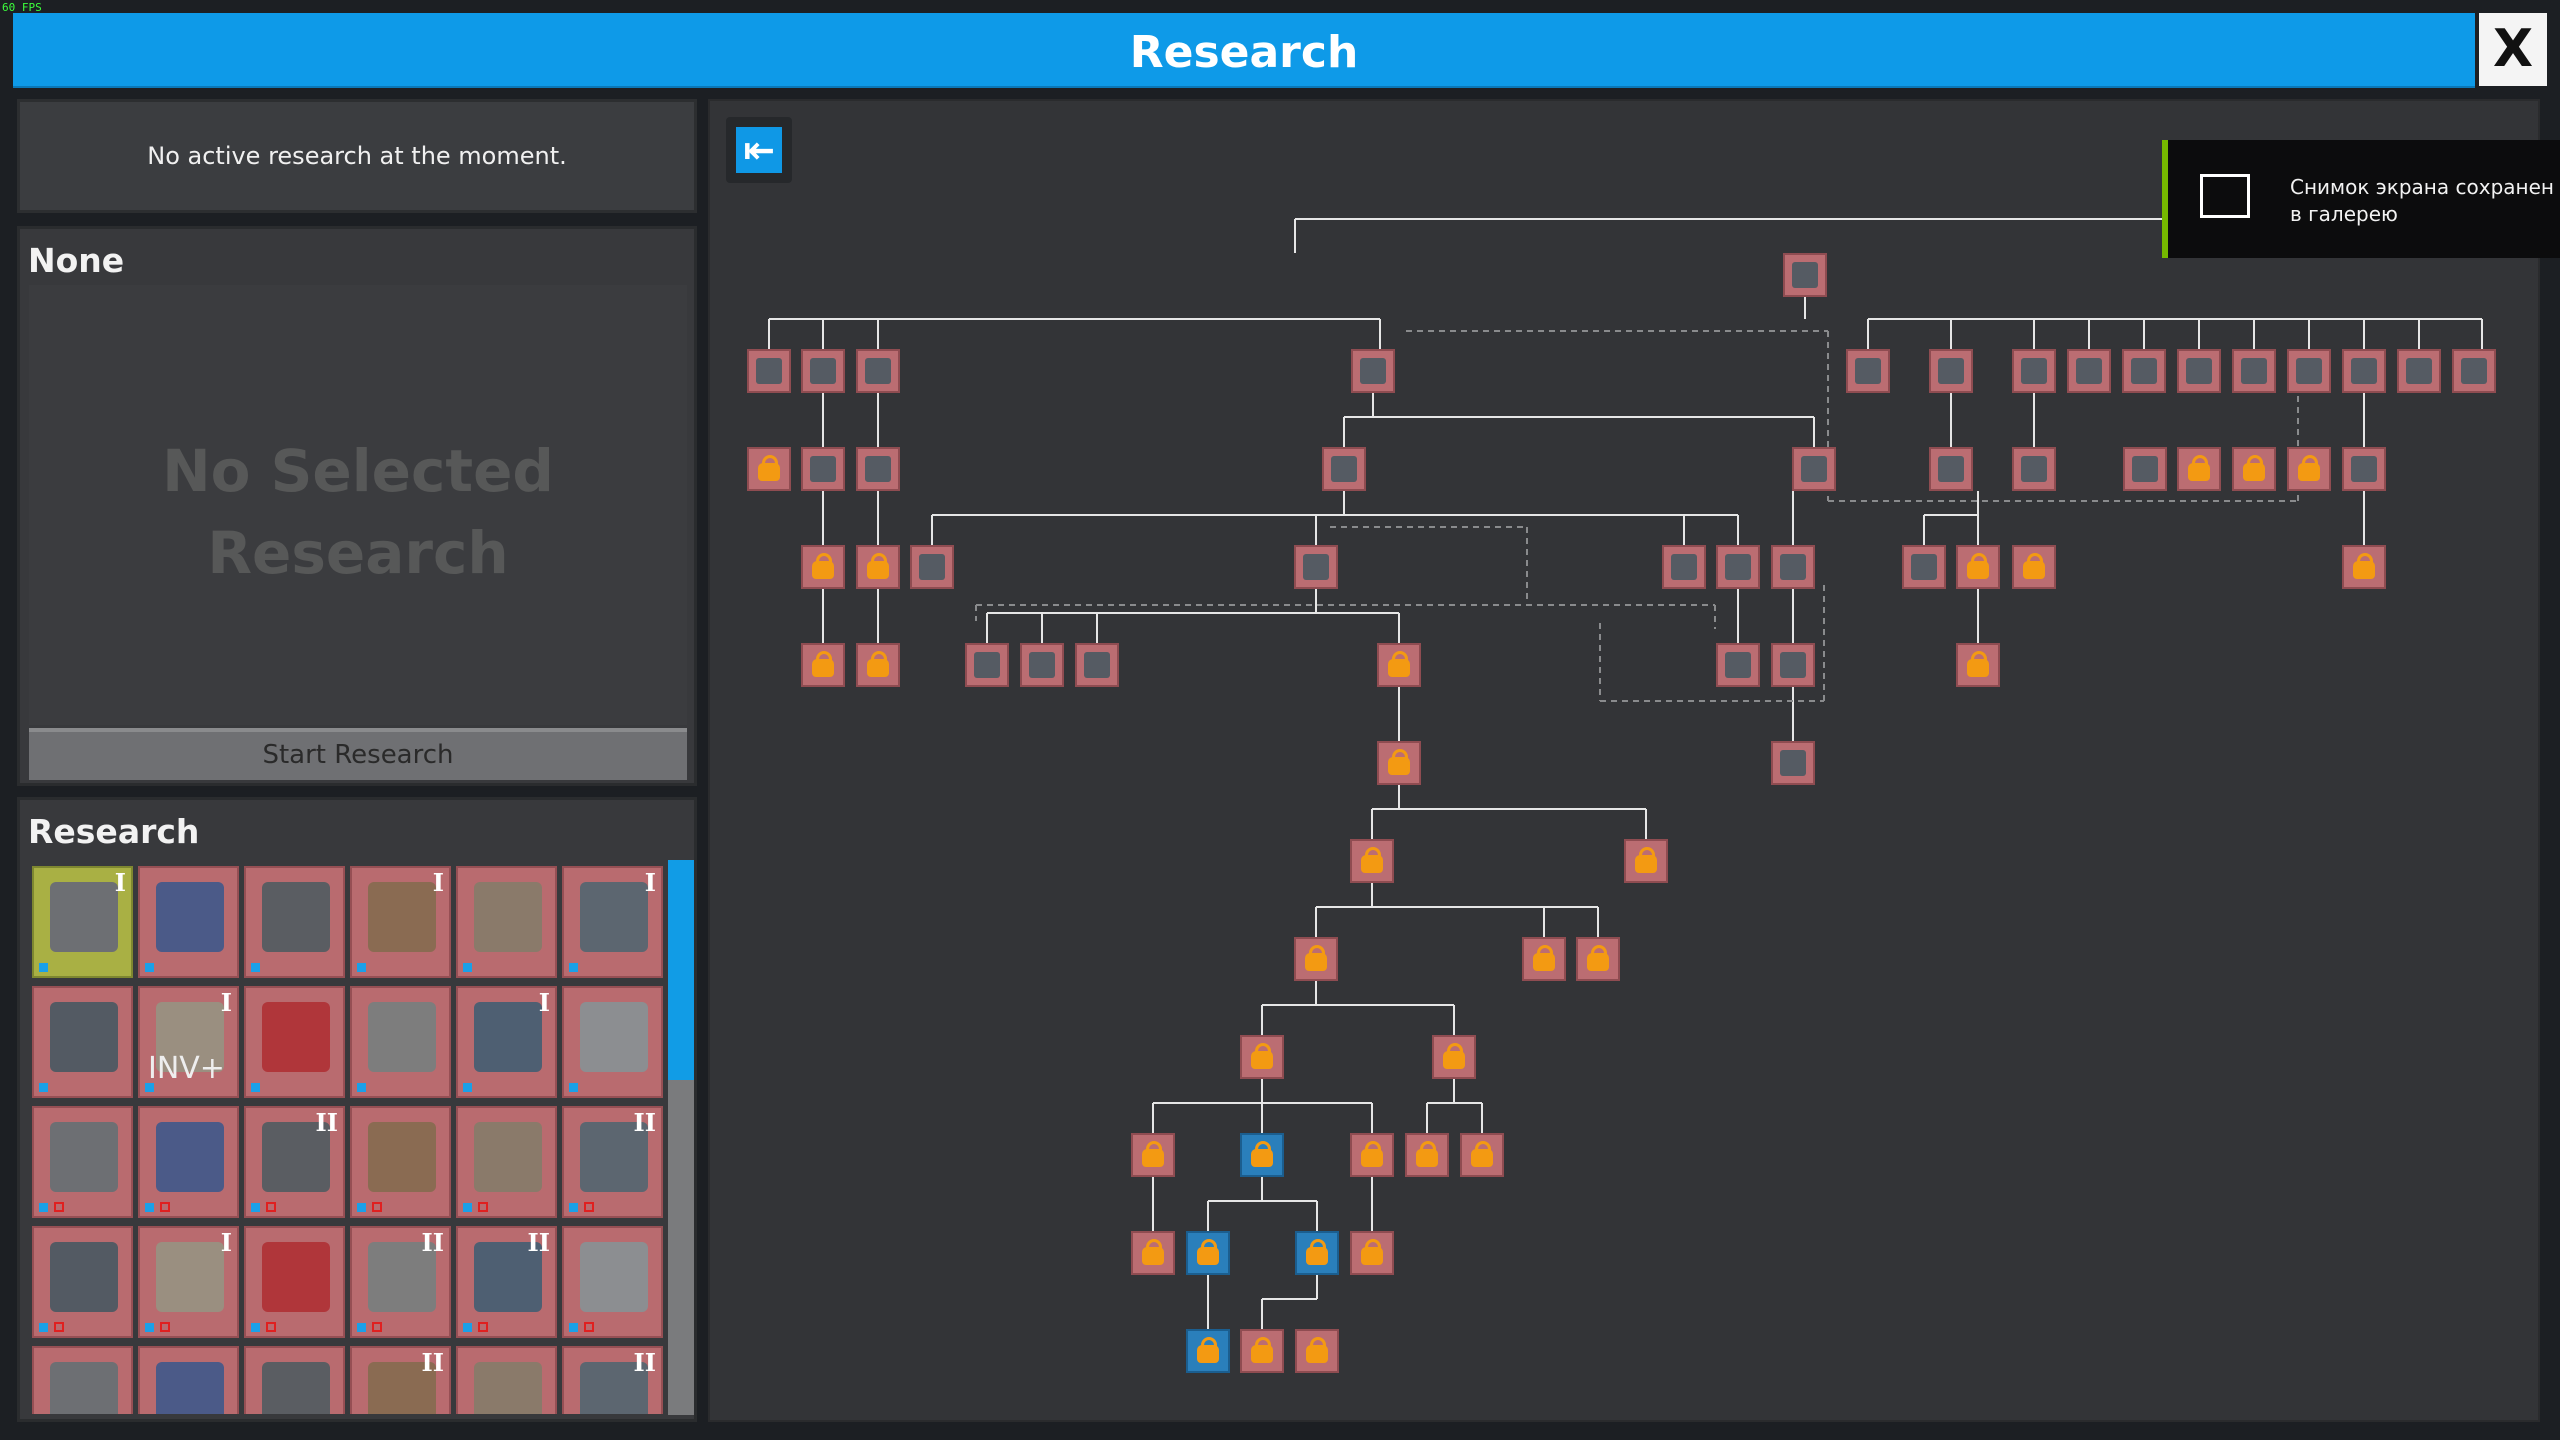  What do you see at coordinates (400, 1380) in the screenshot?
I see `research-item-28: II` at bounding box center [400, 1380].